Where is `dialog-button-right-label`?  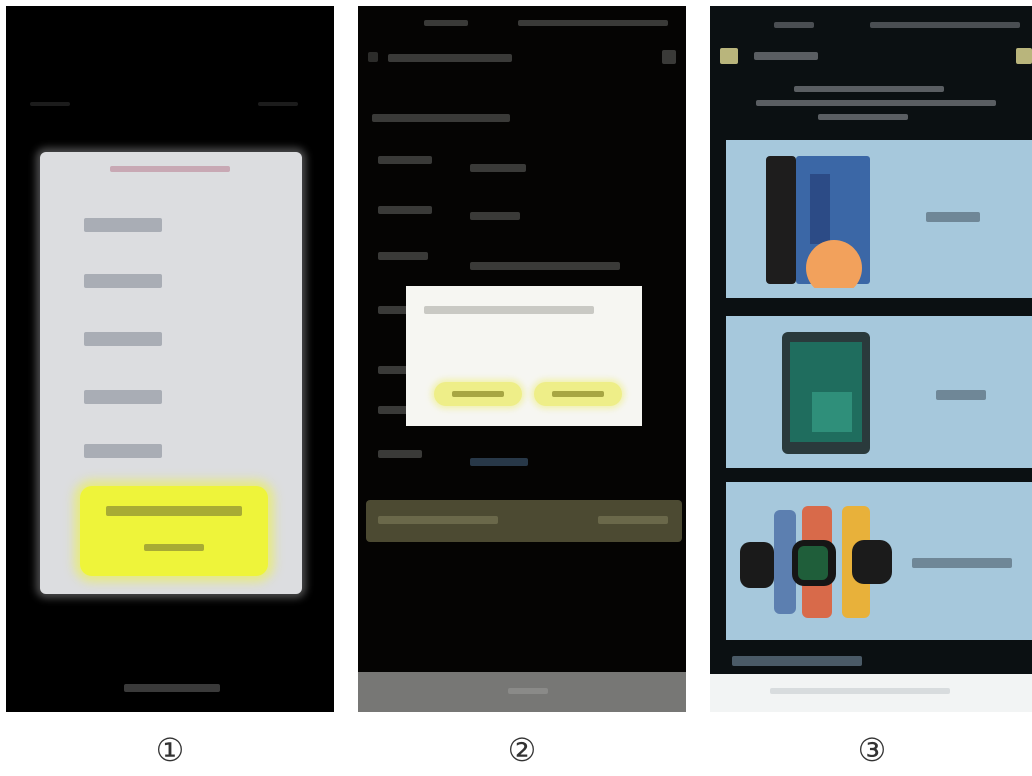 dialog-button-right-label is located at coordinates (578, 394).